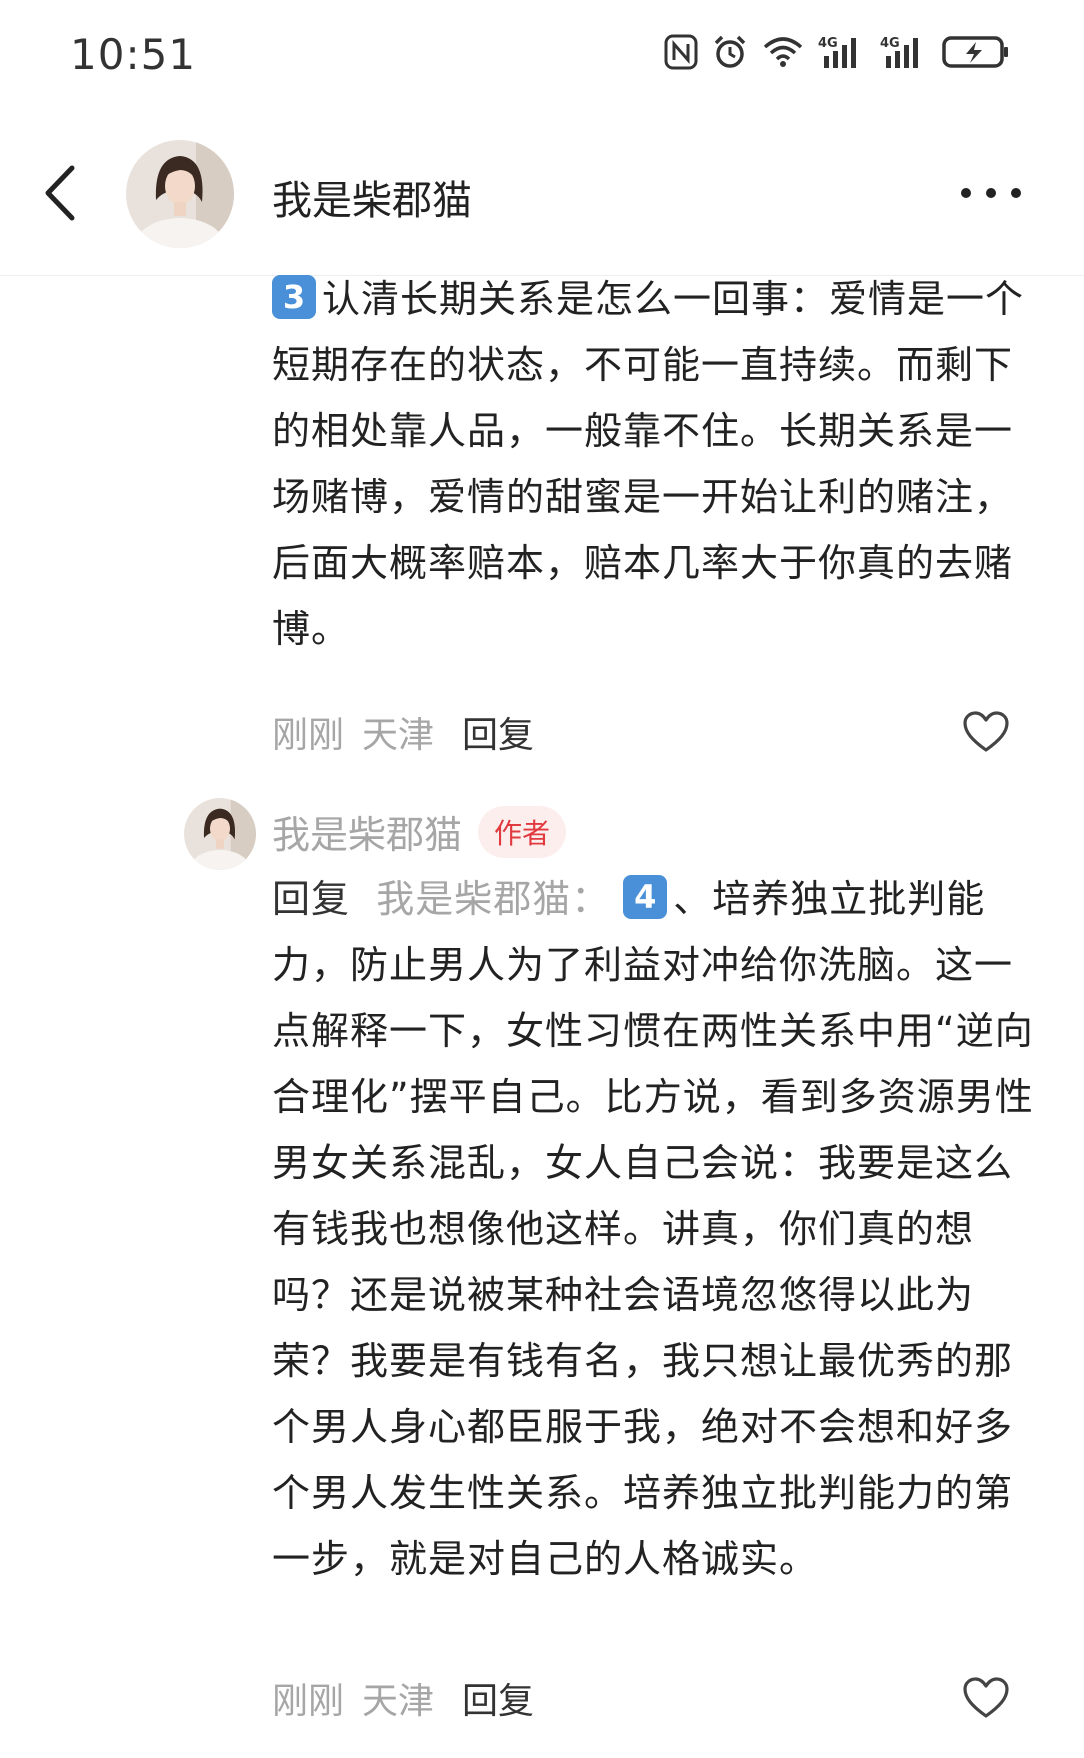 This screenshot has width=1084, height=1758. I want to click on back-chevron-icon, so click(61, 193).